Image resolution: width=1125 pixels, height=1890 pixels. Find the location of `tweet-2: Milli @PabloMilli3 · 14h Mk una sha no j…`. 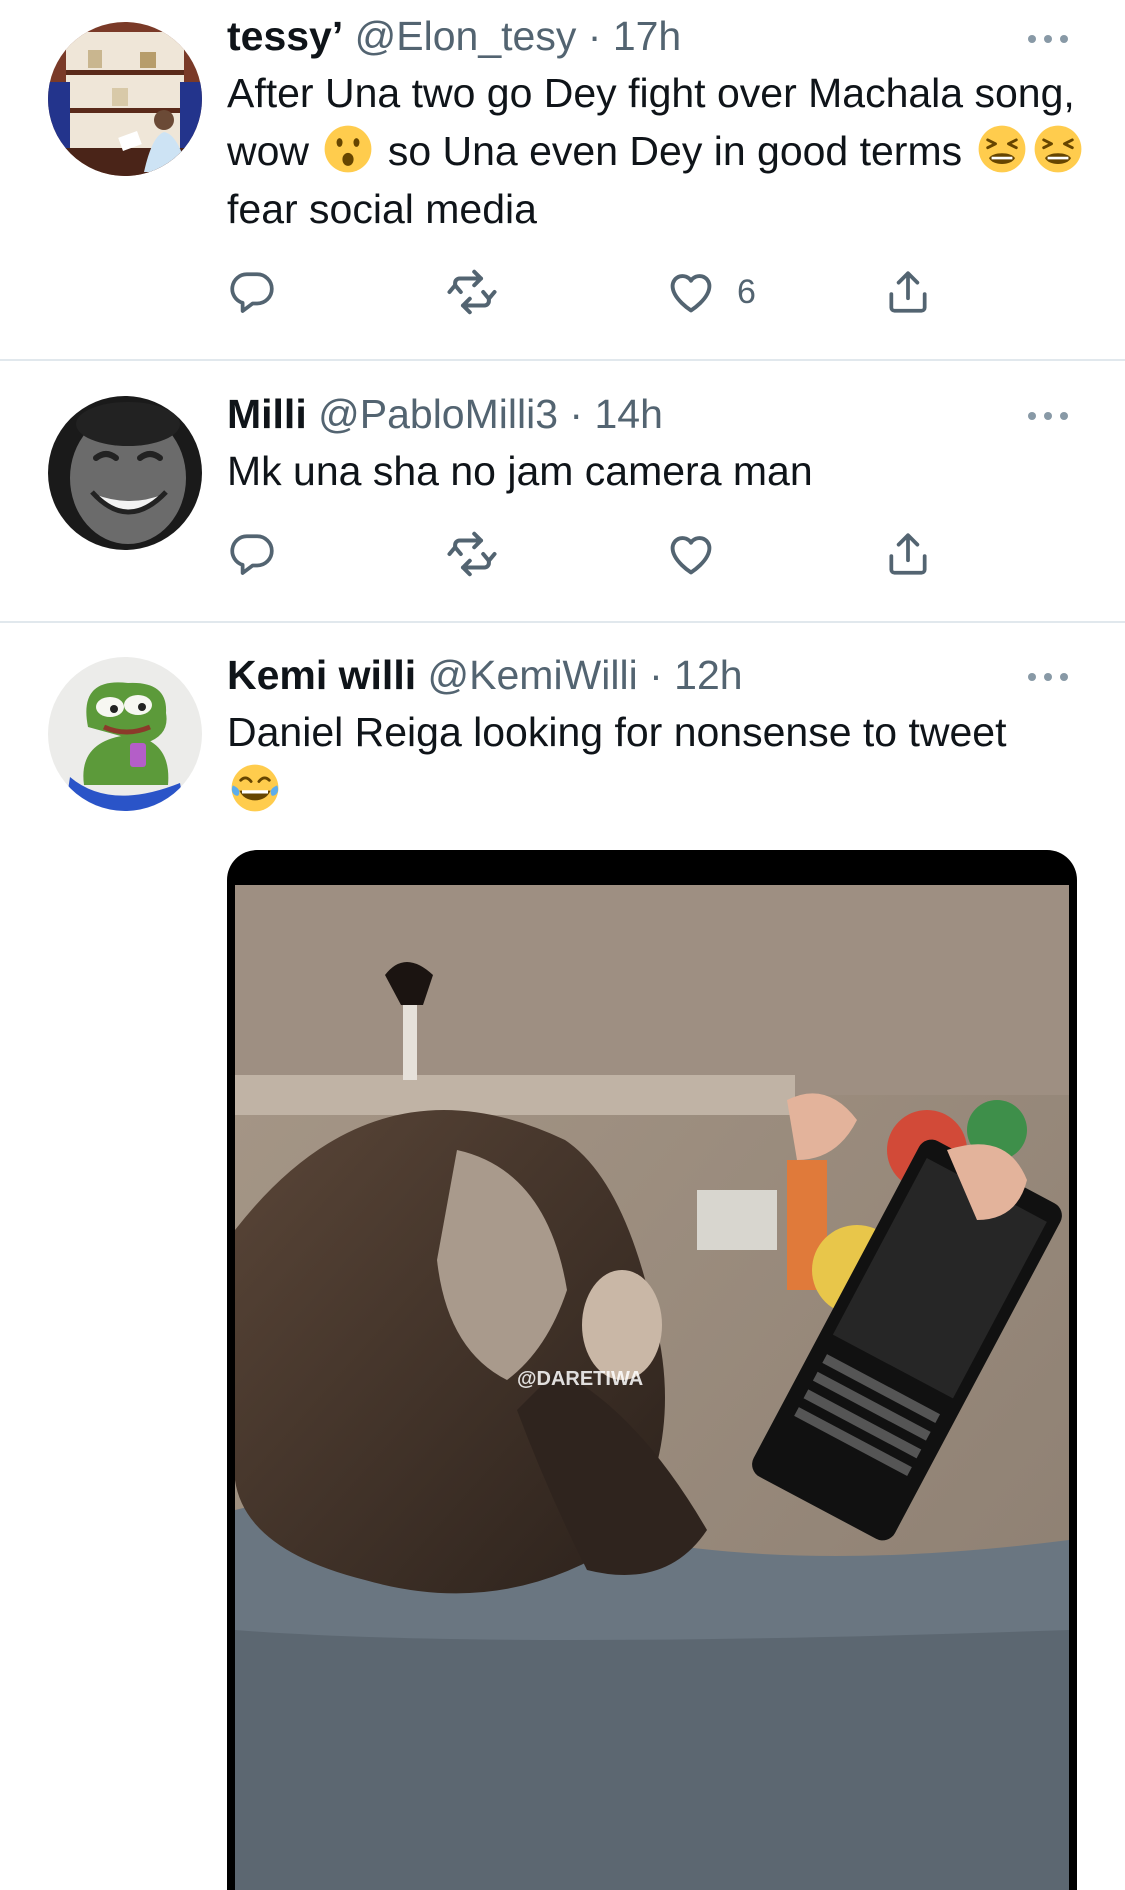

tweet-2: Milli @PabloMilli3 · 14h Mk una sha no j… is located at coordinates (562, 491).